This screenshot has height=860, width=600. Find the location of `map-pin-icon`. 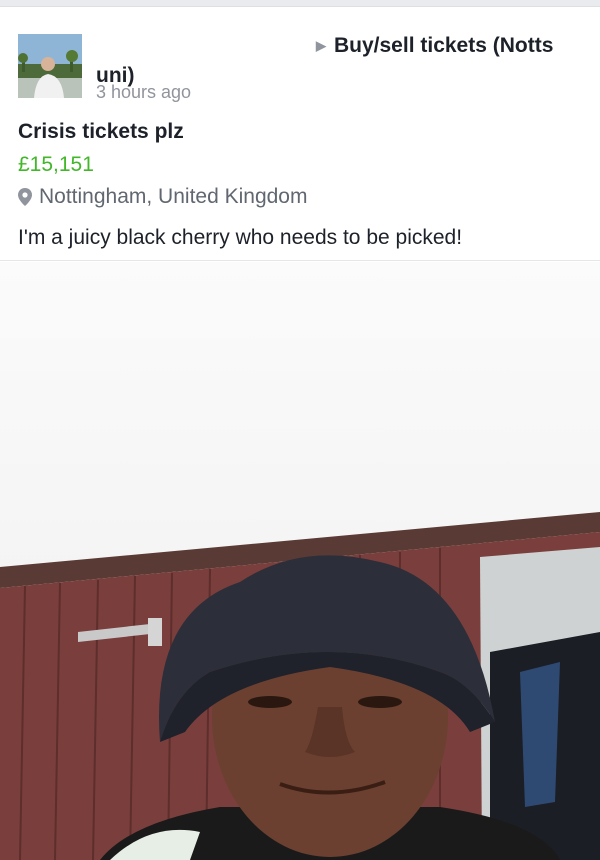

map-pin-icon is located at coordinates (25, 197).